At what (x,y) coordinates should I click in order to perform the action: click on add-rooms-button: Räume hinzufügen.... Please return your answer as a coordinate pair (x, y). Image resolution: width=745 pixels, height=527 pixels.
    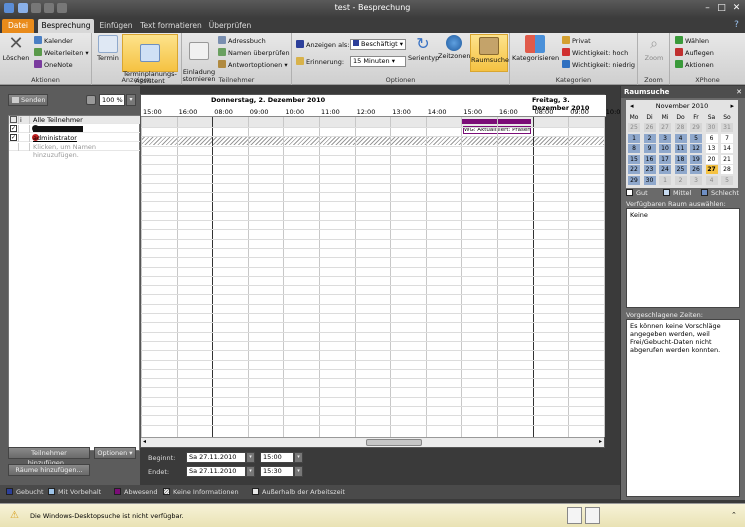
    Looking at the image, I should click on (49, 470).